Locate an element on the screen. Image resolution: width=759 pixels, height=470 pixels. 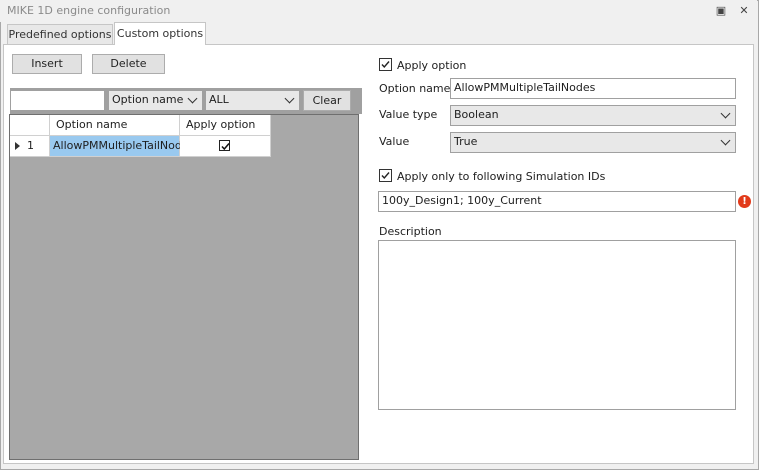
close-icon: ✕ is located at coordinates (744, 10).